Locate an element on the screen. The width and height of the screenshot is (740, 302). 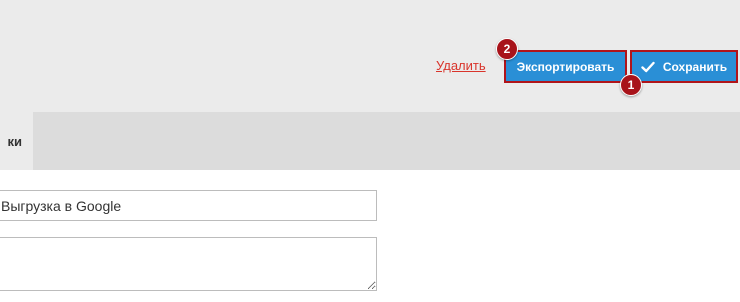
step-marker-2: 2 is located at coordinates (507, 49).